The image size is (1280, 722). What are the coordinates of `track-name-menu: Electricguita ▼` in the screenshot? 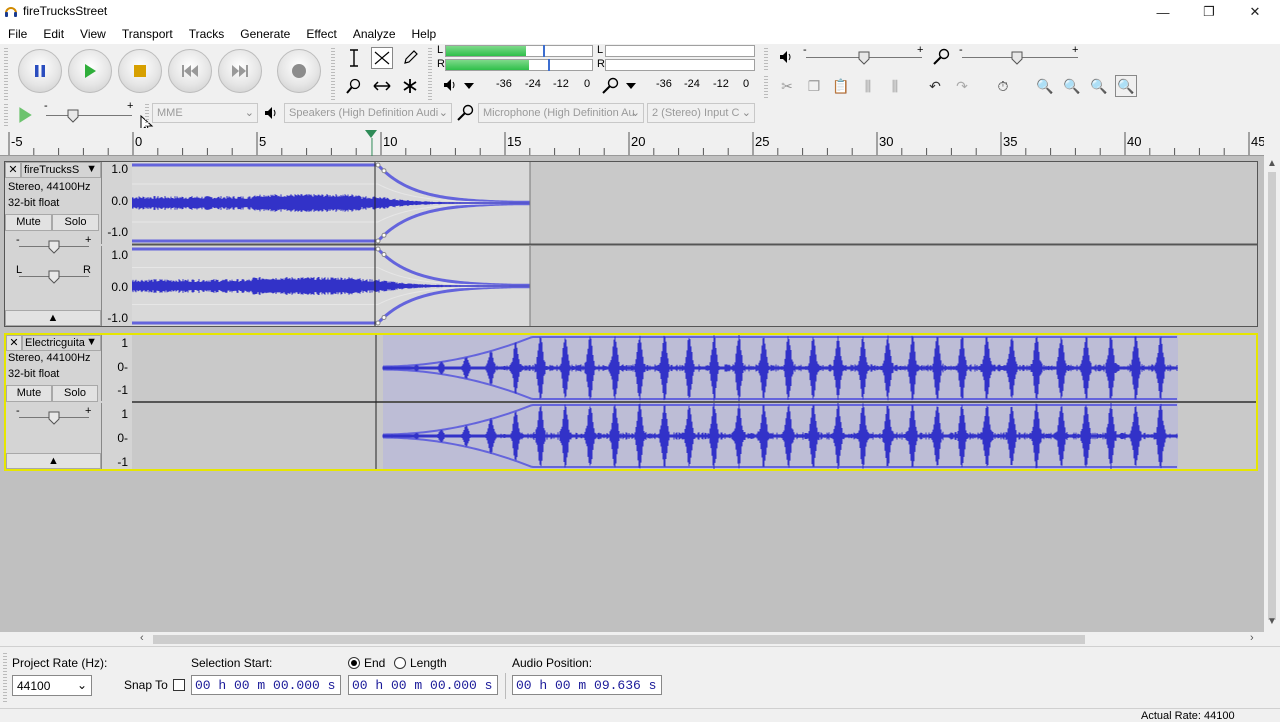 It's located at (61, 343).